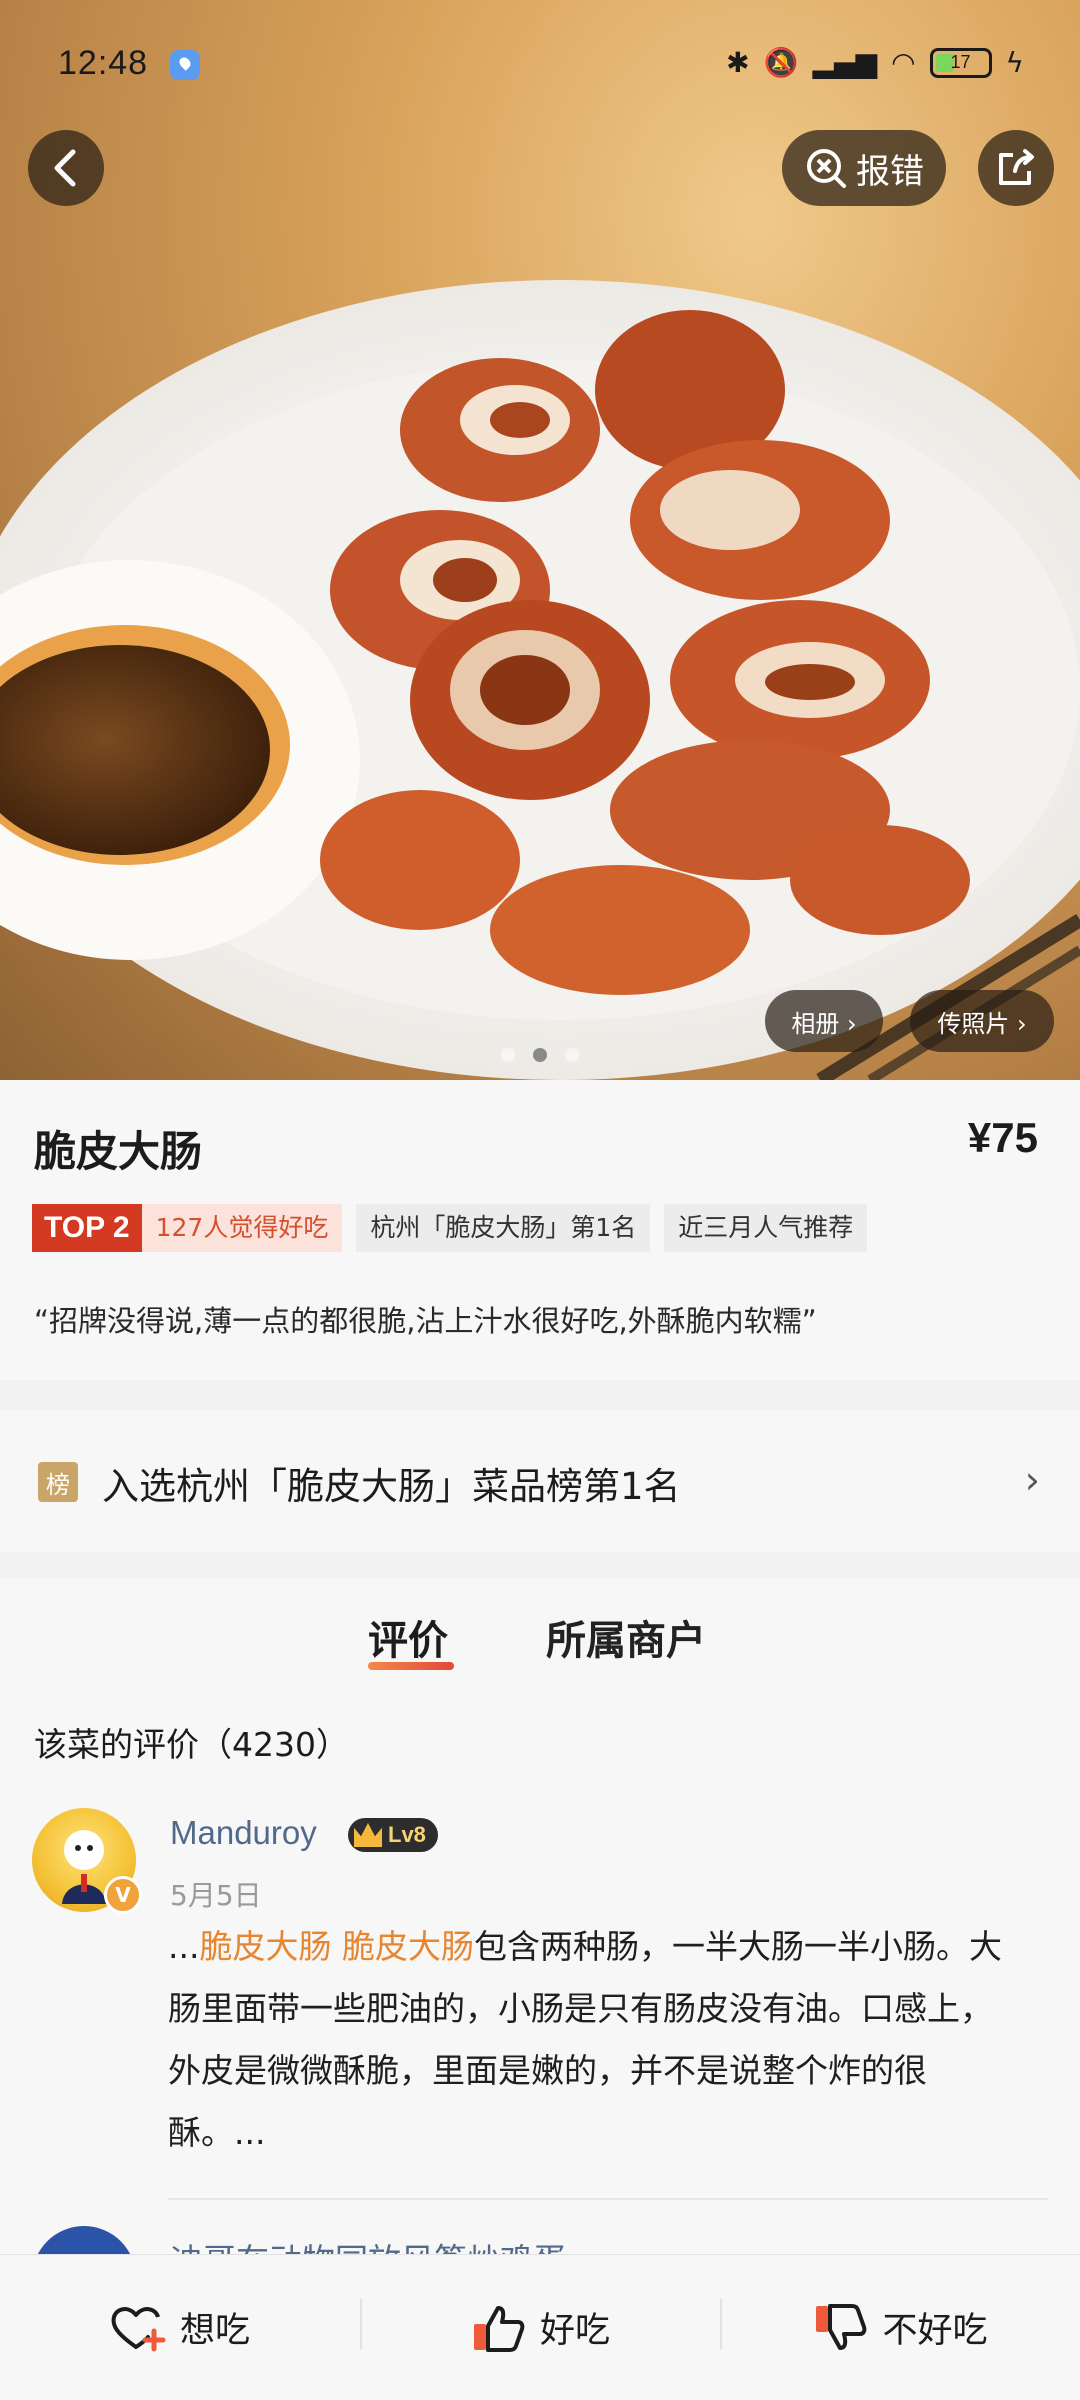  Describe the element at coordinates (214, 2331) in the screenshot. I see `want-to-eat-label: 想吃` at that location.